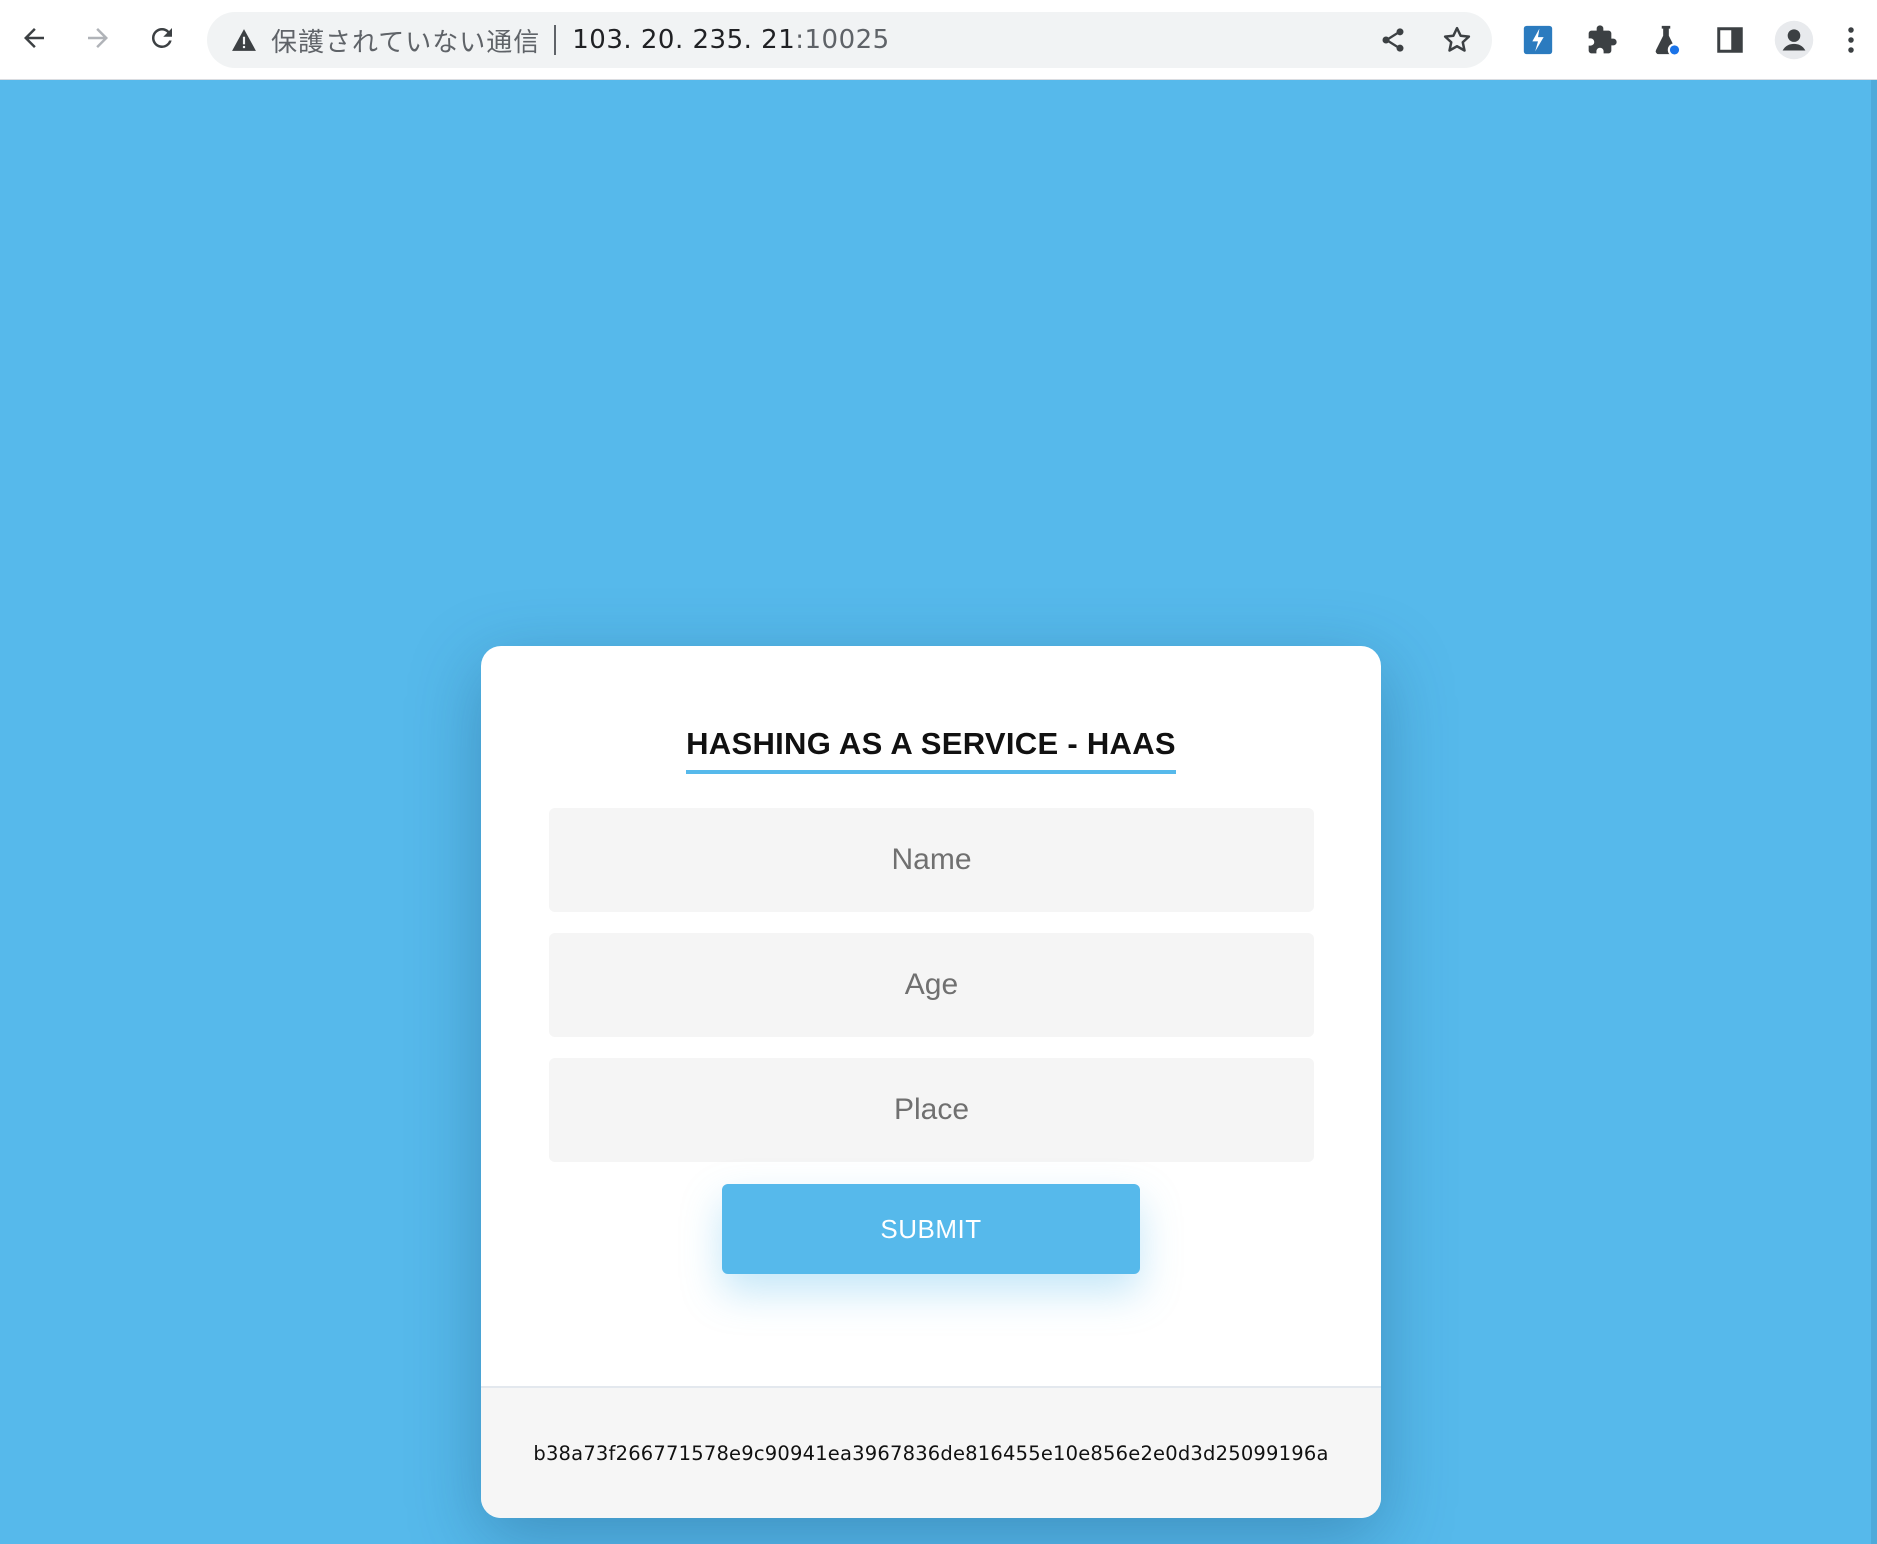  Describe the element at coordinates (405, 40) in the screenshot. I see `security-status-text: 保護されていない通信` at that location.